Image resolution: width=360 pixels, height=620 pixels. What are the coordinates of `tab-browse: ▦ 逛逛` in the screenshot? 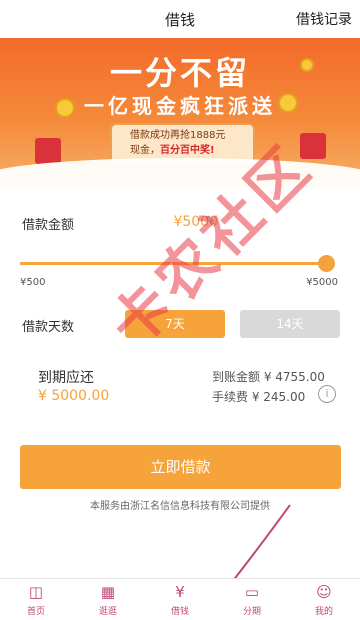 It's located at (108, 599).